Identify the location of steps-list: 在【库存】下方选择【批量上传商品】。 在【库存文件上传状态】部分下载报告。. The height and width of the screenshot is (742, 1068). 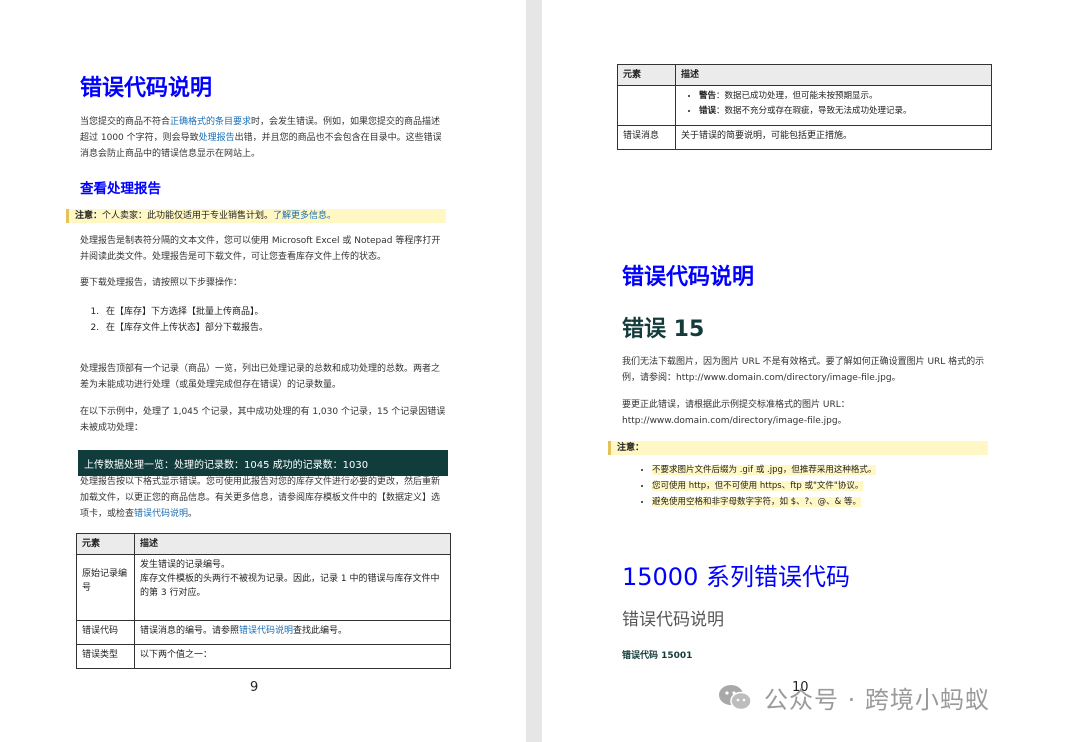
(264, 320).